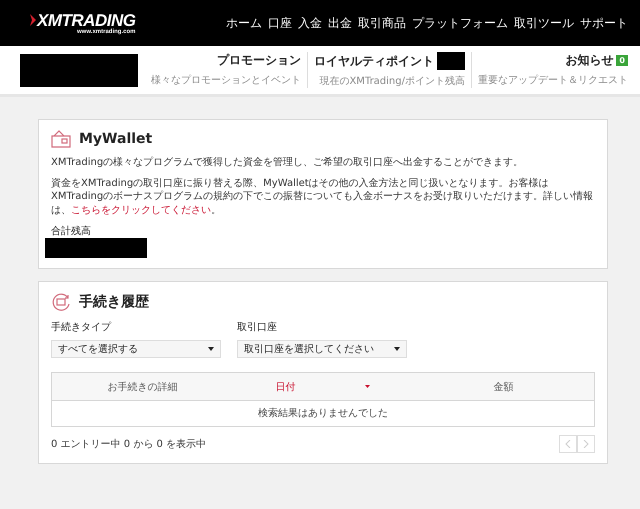 The height and width of the screenshot is (509, 640). Describe the element at coordinates (310, 23) in the screenshot. I see `nav-link: 入金` at that location.